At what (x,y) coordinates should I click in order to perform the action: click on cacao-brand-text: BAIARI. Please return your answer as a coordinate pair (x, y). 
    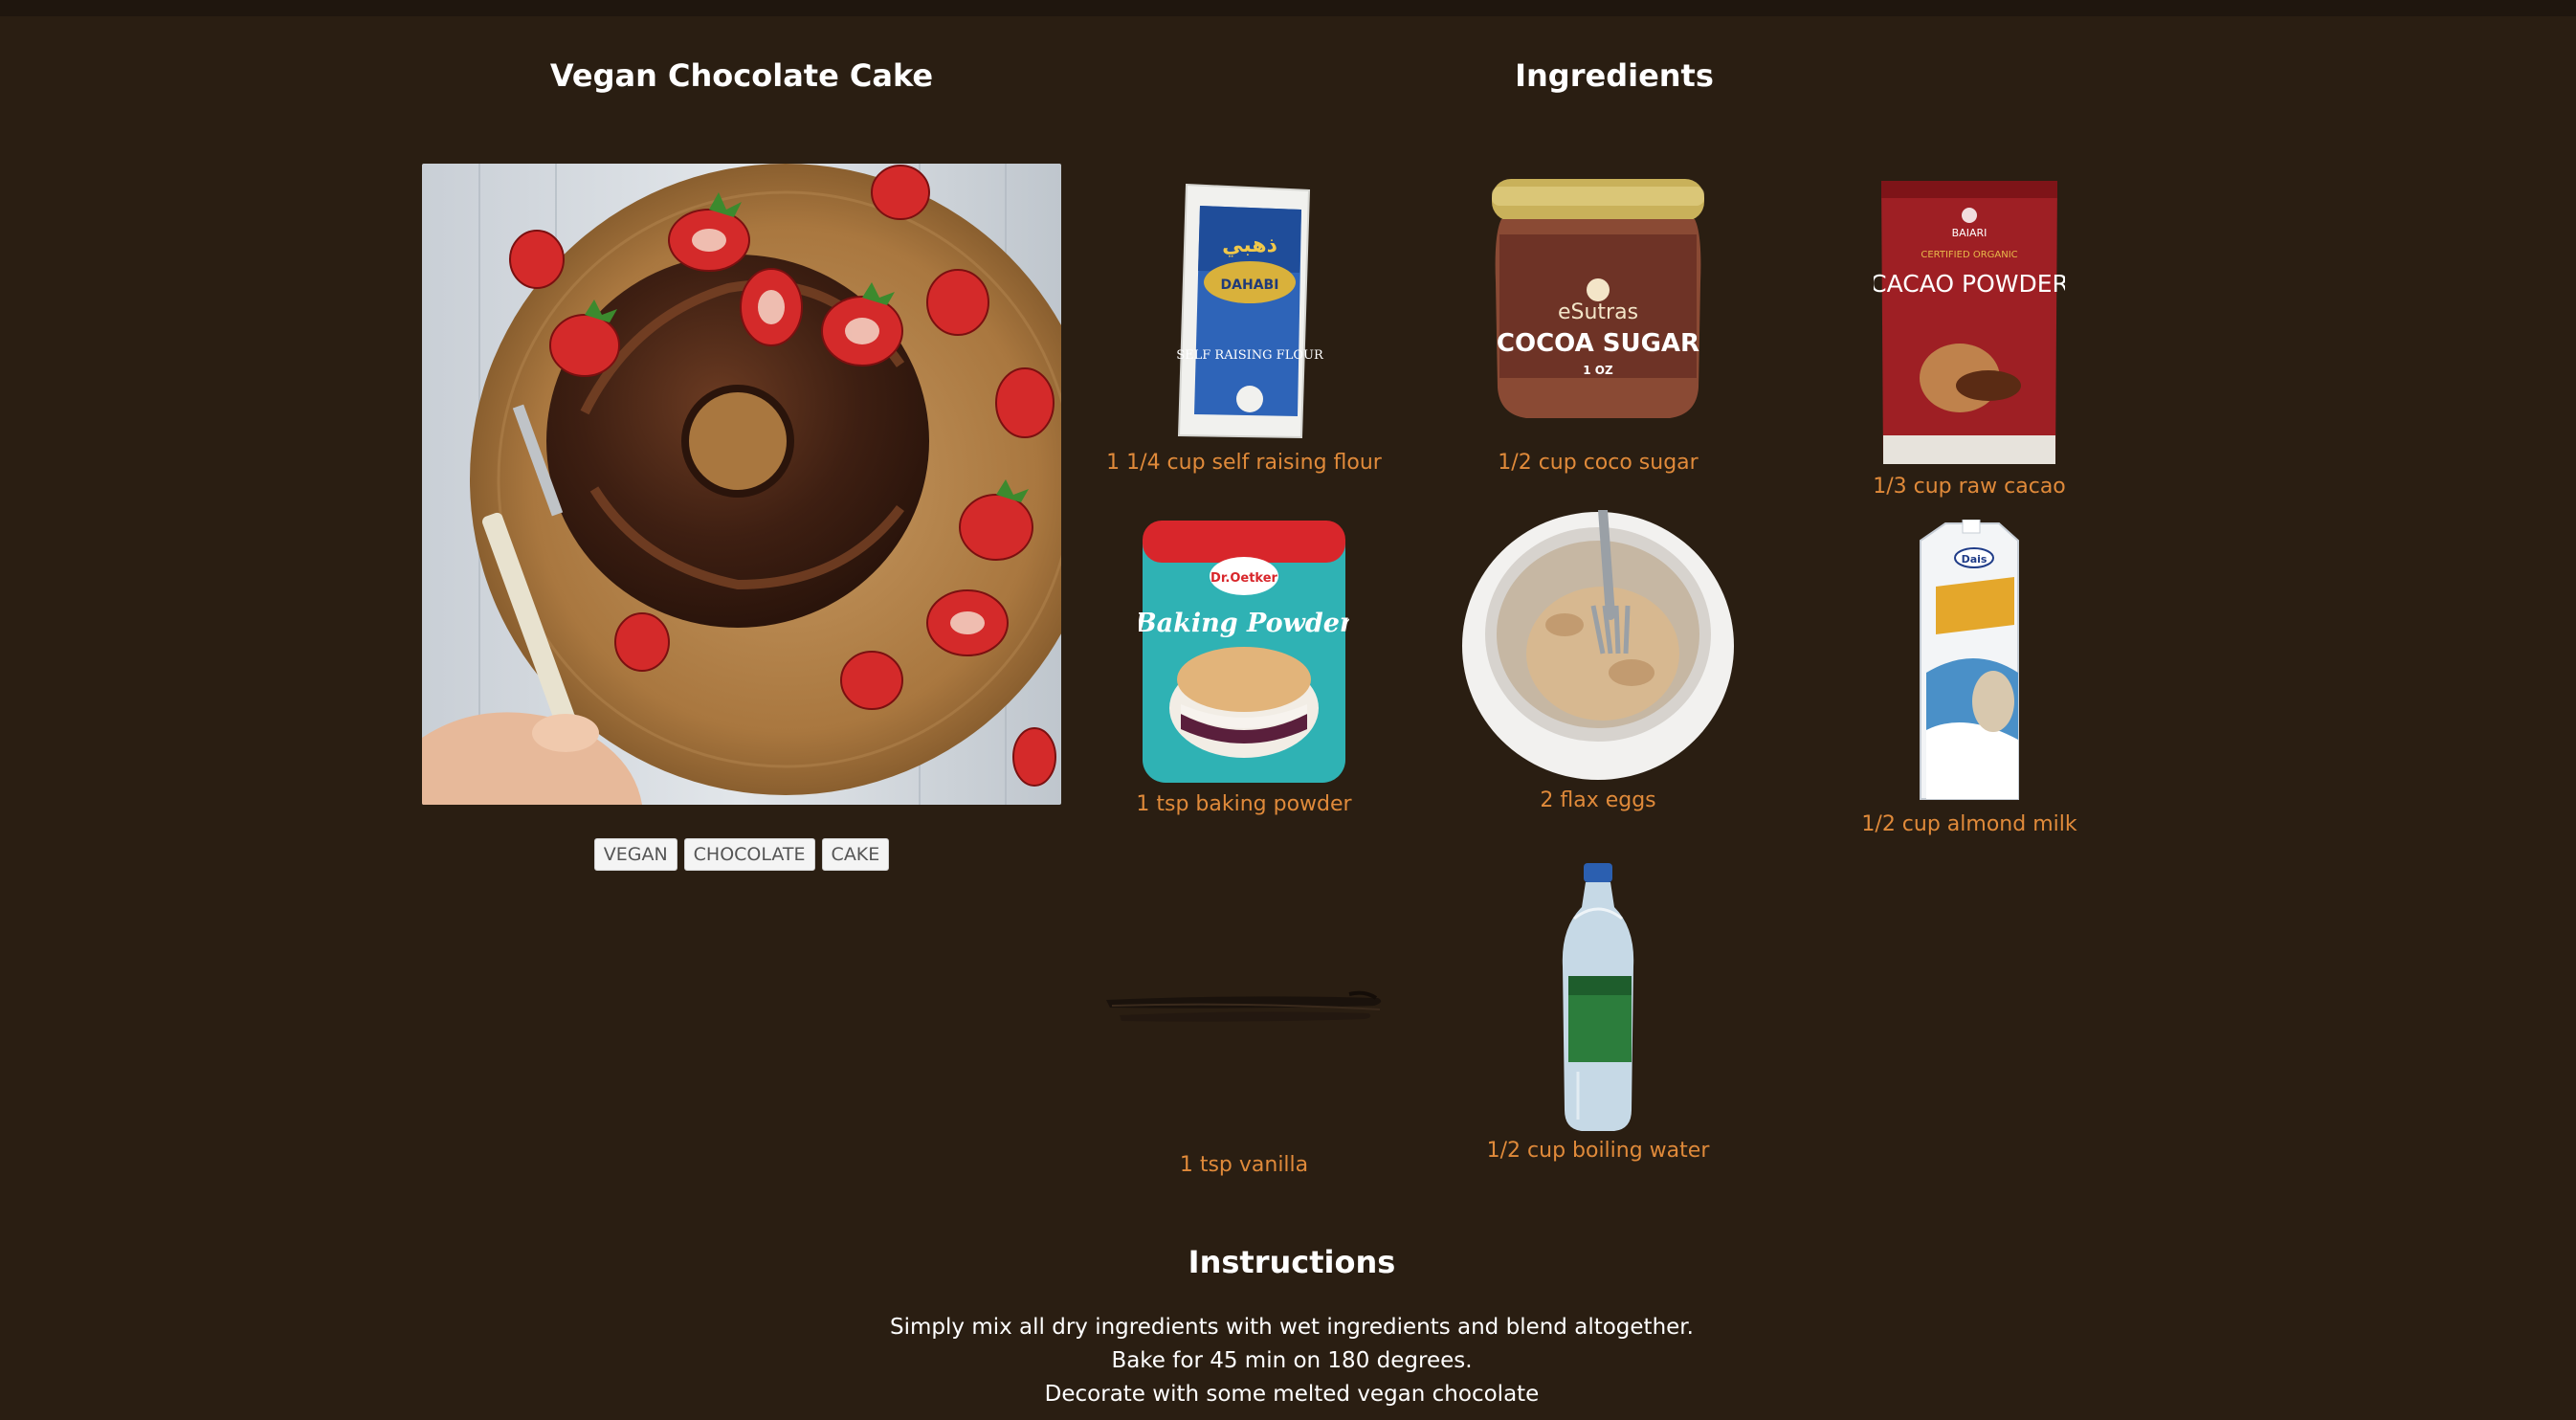
    Looking at the image, I should click on (1970, 233).